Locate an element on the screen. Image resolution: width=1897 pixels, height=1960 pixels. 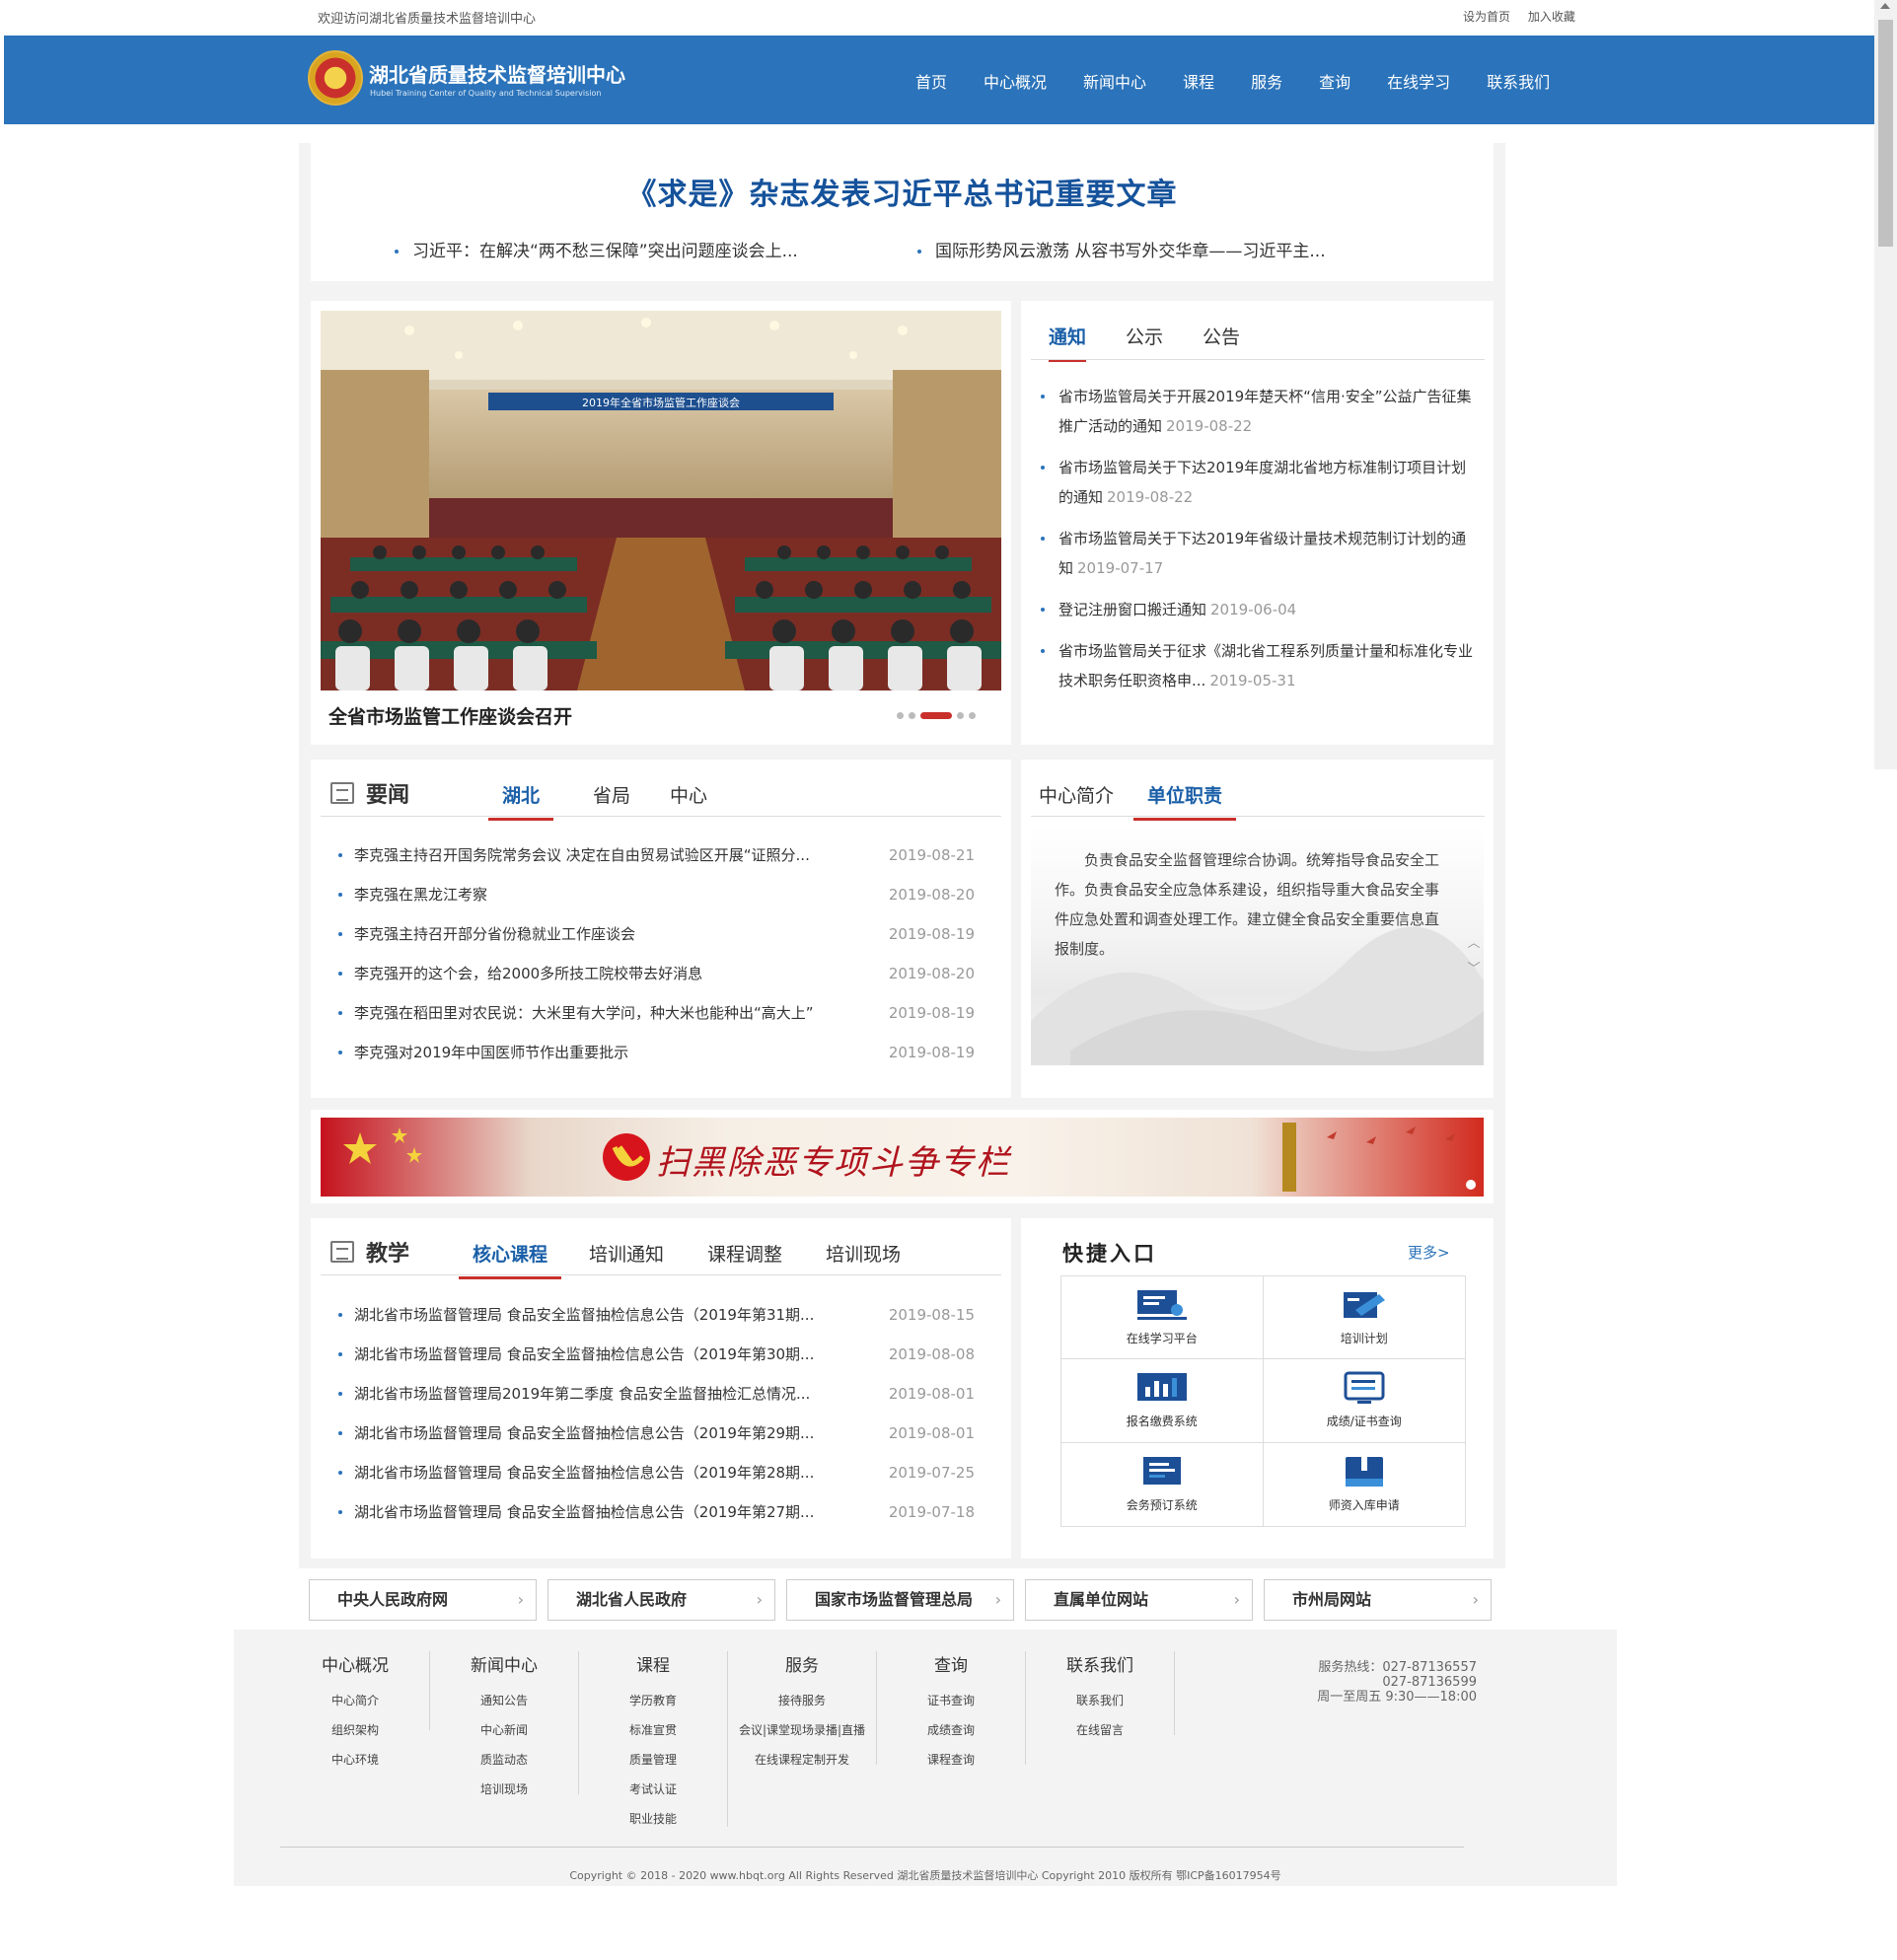
site-name: 湖北省质量技术监督培训中心 is located at coordinates (497, 73).